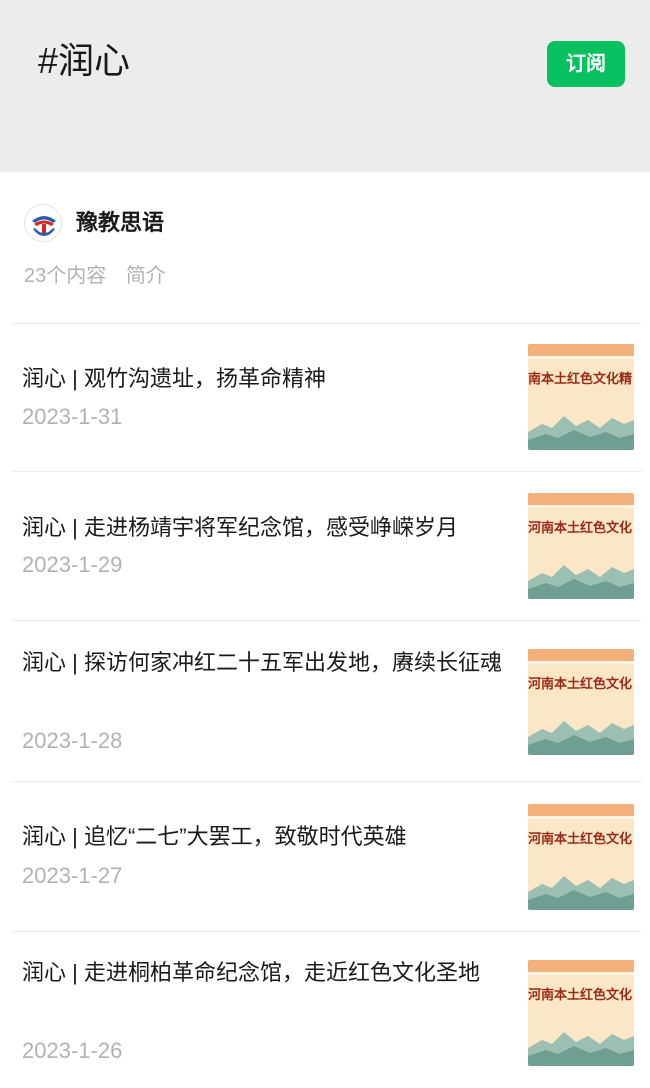 The width and height of the screenshot is (650, 1088). What do you see at coordinates (269, 528) in the screenshot?
I see `article-title: 润心 | 走进杨靖宇将军纪念馆，感受峥嵘岁月` at bounding box center [269, 528].